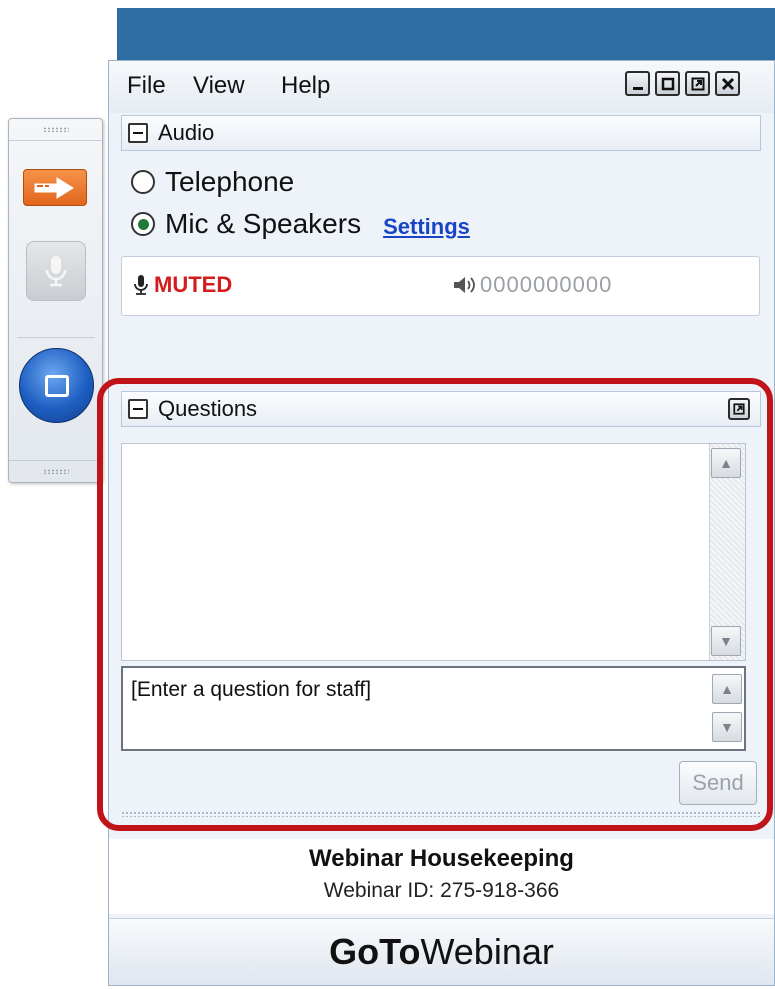  I want to click on audio-panel-title: Audio, so click(186, 132).